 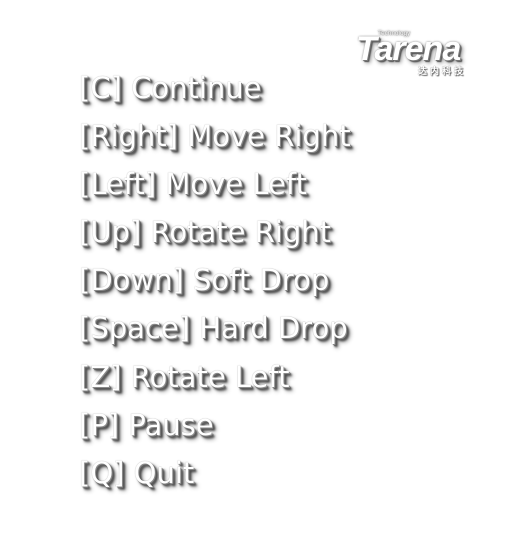 I want to click on menu-item-soft-drop: [Down] Soft Drop, so click(x=215, y=280).